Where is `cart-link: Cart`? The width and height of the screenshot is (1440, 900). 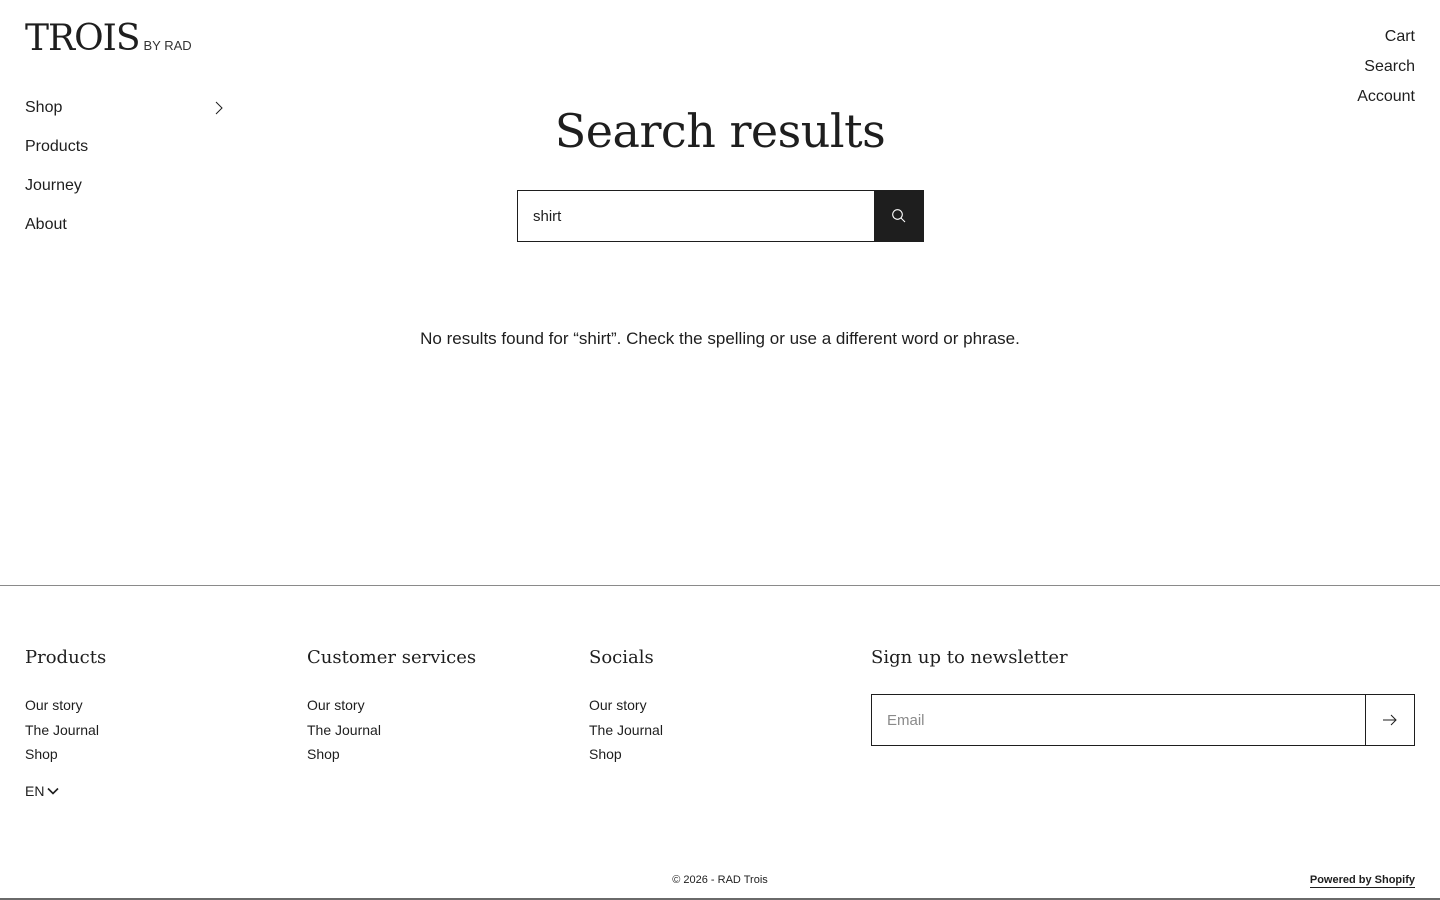 cart-link: Cart is located at coordinates (1386, 39).